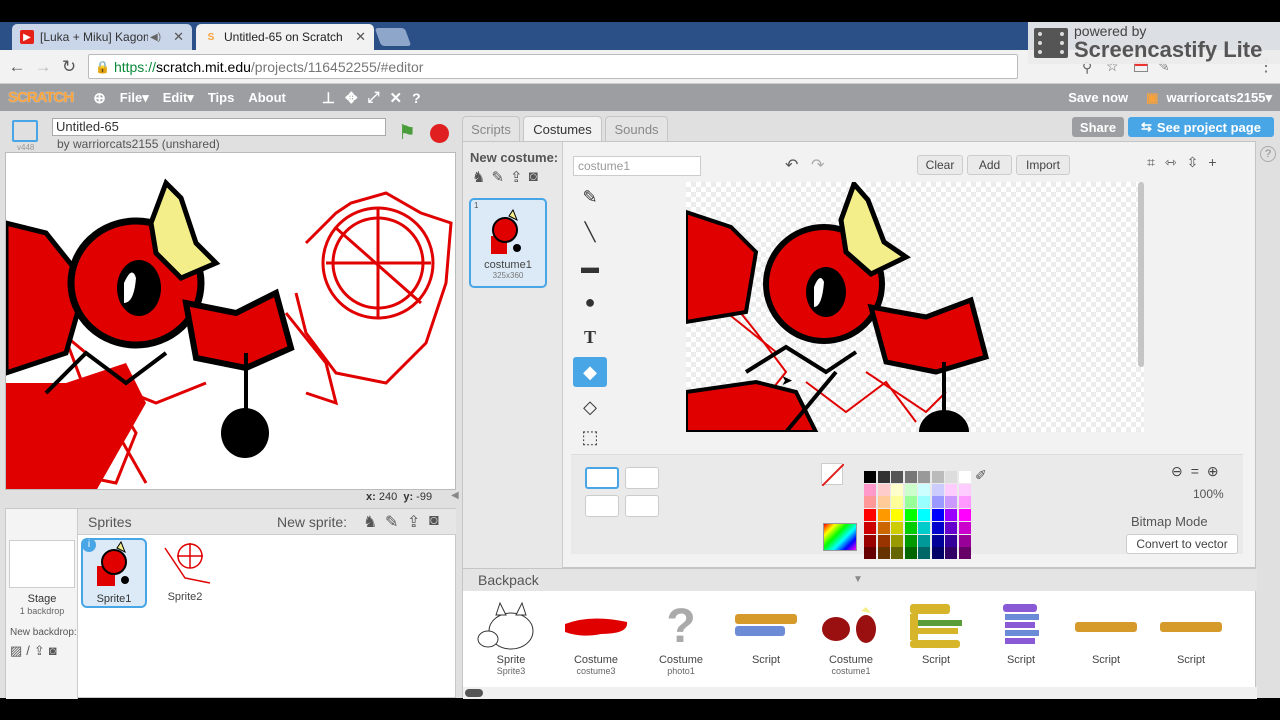 This screenshot has width=1280, height=720. Describe the element at coordinates (328, 98) in the screenshot. I see `duplicate-stamp-icon: ⊥` at that location.